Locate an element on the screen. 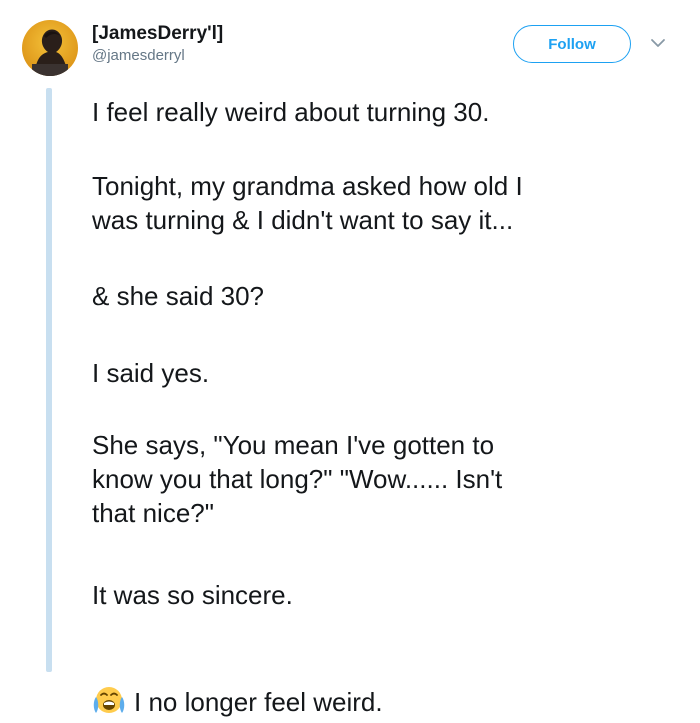 Image resolution: width=700 pixels, height=723 pixels. avatar-image is located at coordinates (50, 48).